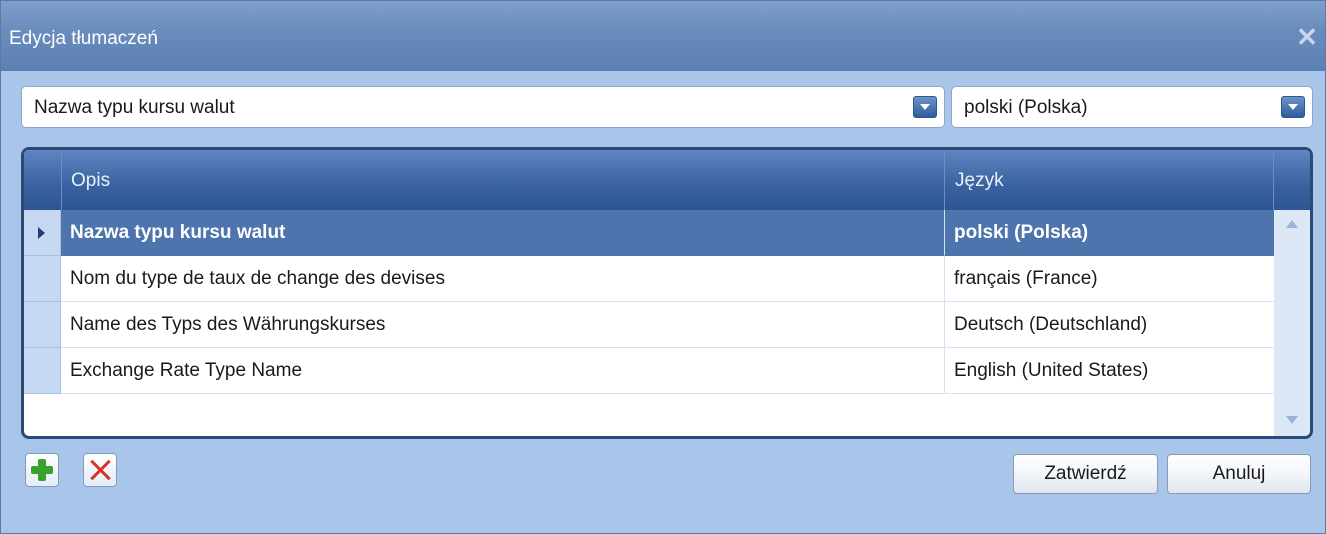 The width and height of the screenshot is (1326, 534). I want to click on current-row-arrow-icon, so click(41, 233).